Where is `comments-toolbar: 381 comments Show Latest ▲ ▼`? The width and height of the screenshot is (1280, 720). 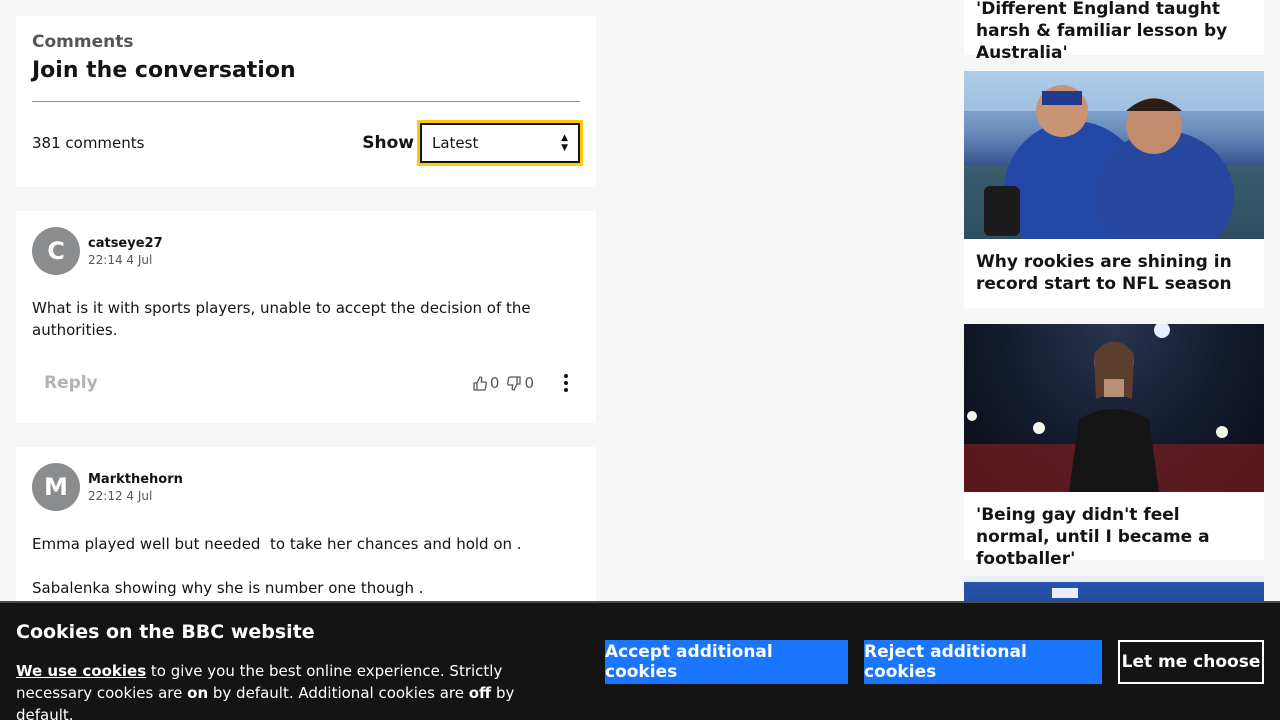 comments-toolbar: 381 comments Show Latest ▲ ▼ is located at coordinates (307, 143).